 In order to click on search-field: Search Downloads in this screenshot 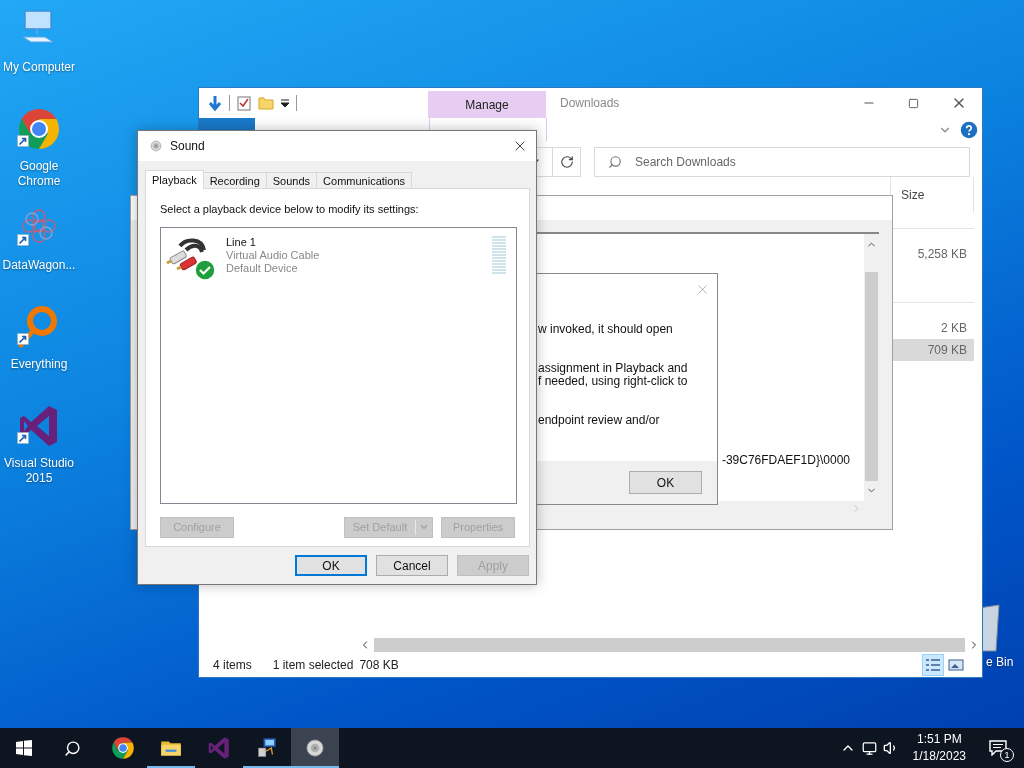, I will do `click(782, 162)`.